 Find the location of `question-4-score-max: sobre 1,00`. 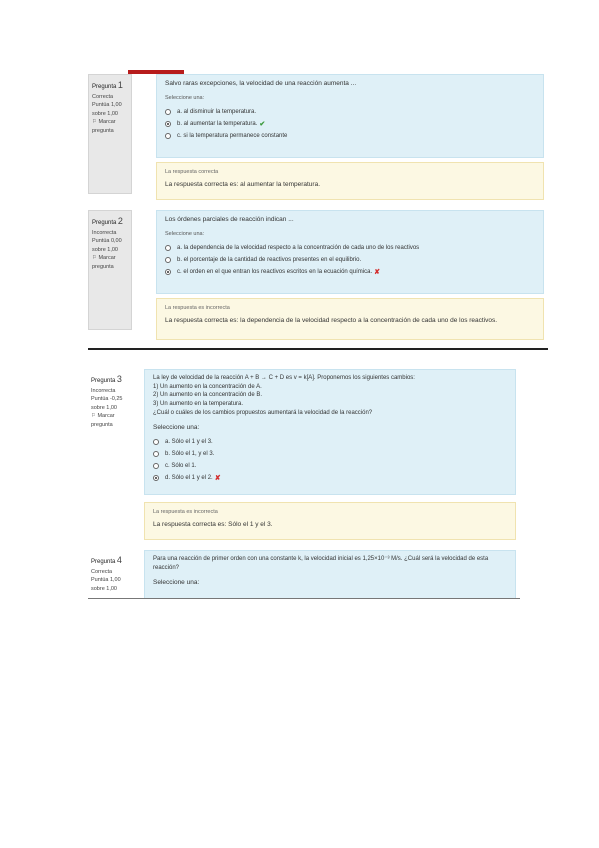

question-4-score-max: sobre 1,00 is located at coordinates (104, 588).